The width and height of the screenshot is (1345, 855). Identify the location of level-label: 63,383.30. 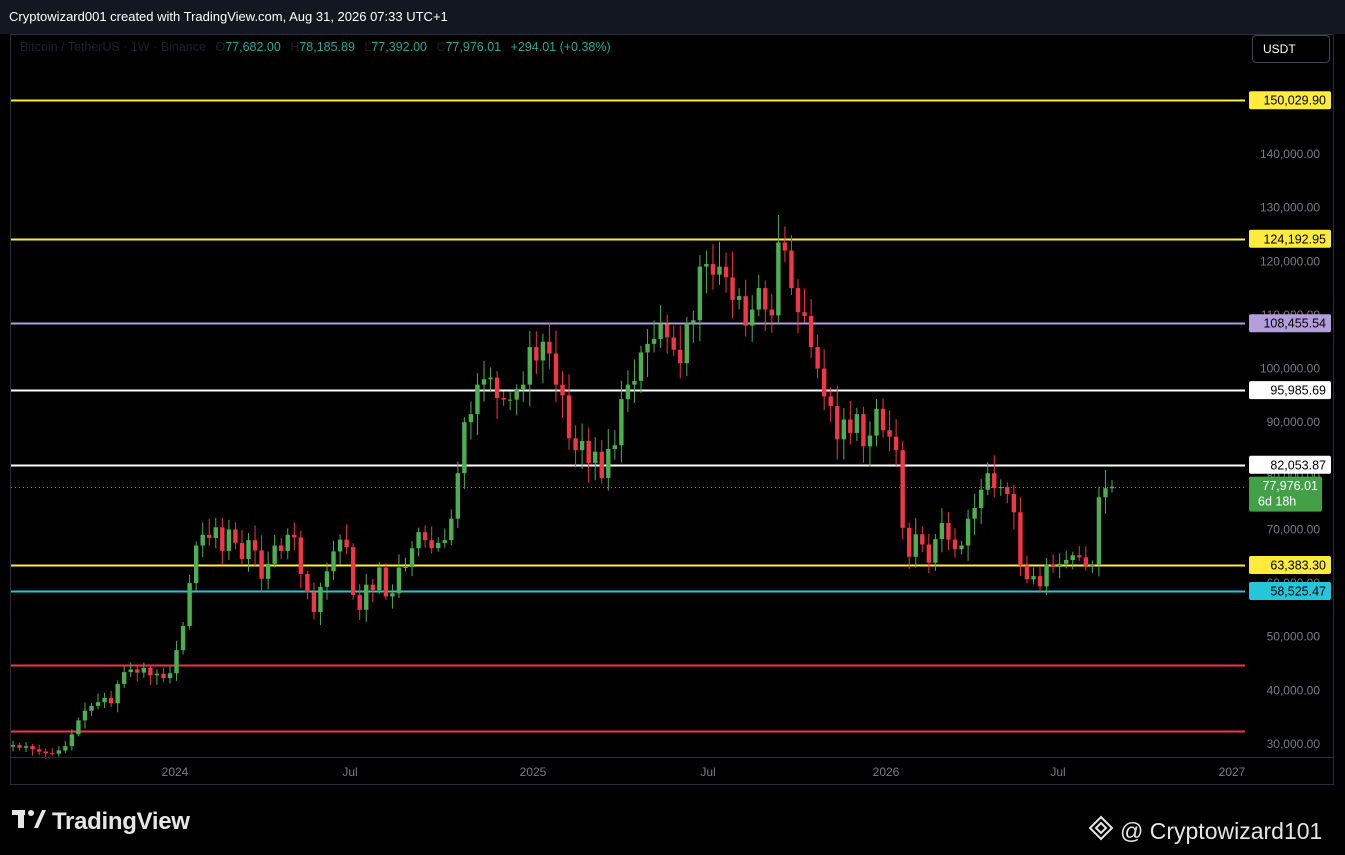
(1298, 565).